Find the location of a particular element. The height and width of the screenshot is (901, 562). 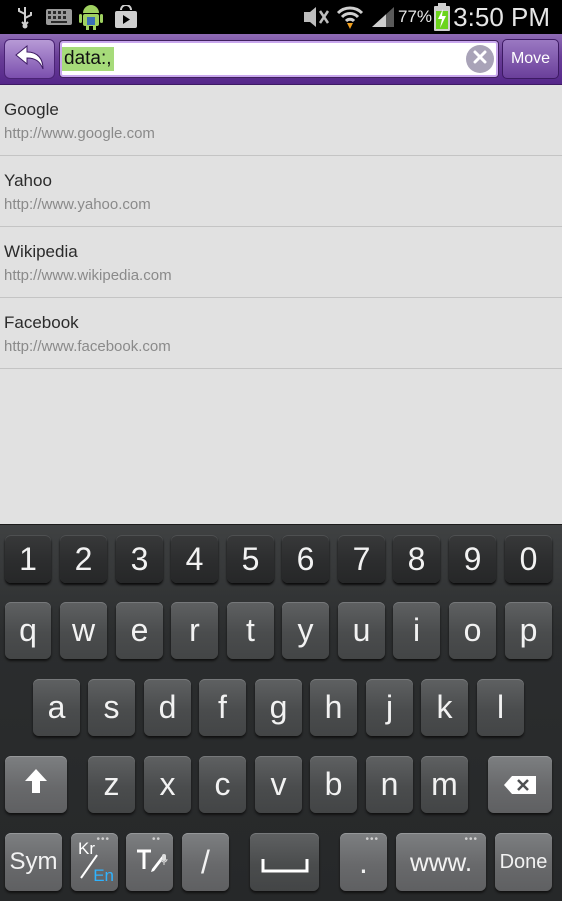

key-k: k is located at coordinates (444, 707).